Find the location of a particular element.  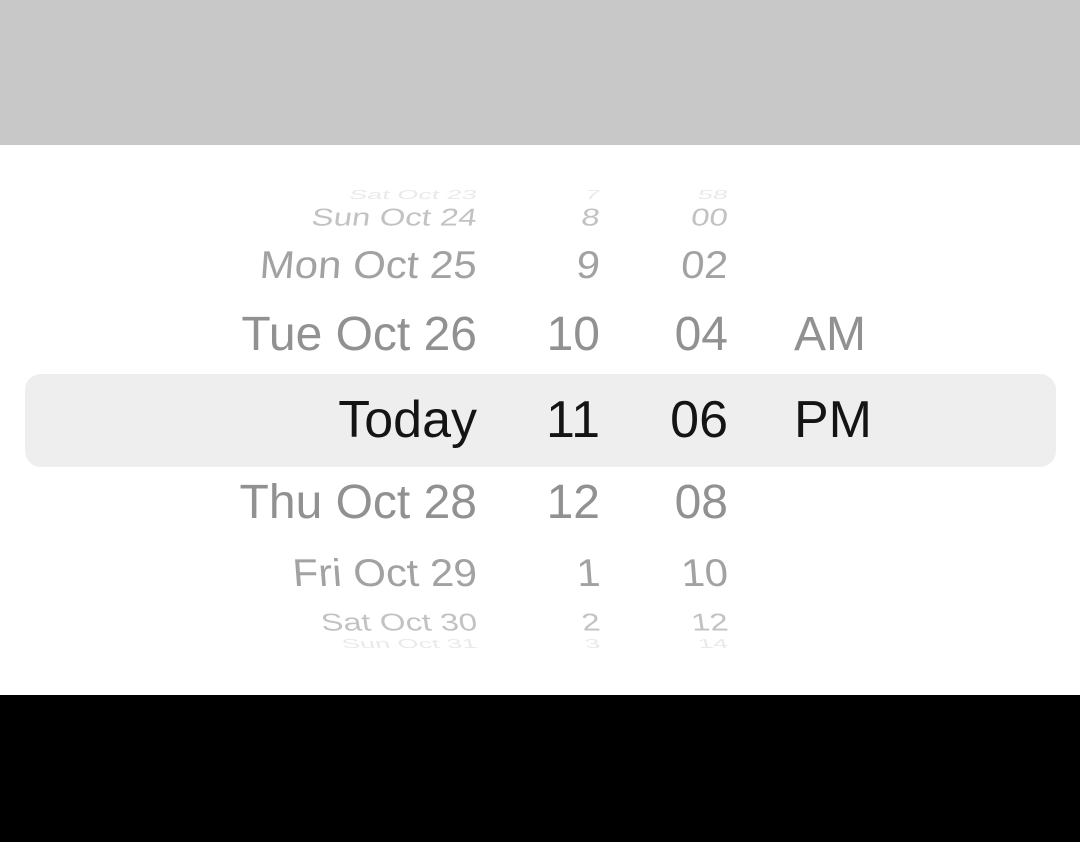

wheel-cell-minute: 12 is located at coordinates (709, 621).